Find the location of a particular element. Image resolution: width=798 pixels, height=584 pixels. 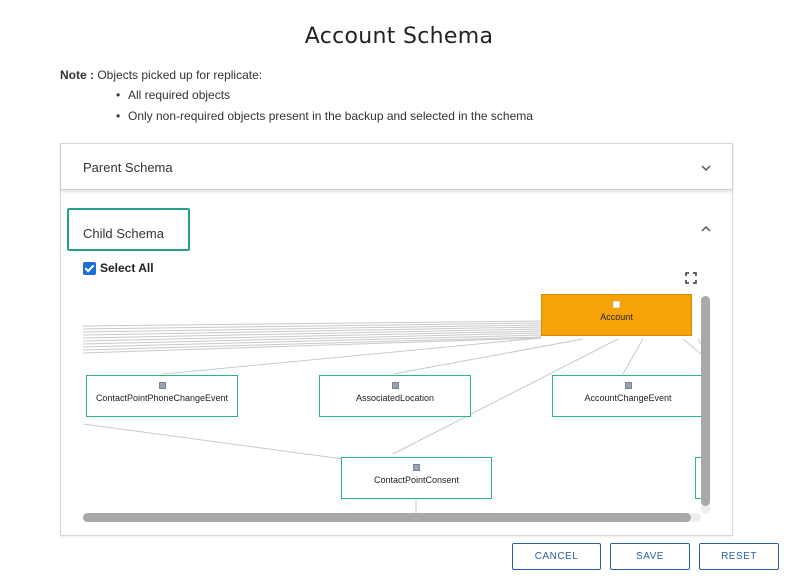

parent-schema-label: Parent Schema is located at coordinates (128, 167).